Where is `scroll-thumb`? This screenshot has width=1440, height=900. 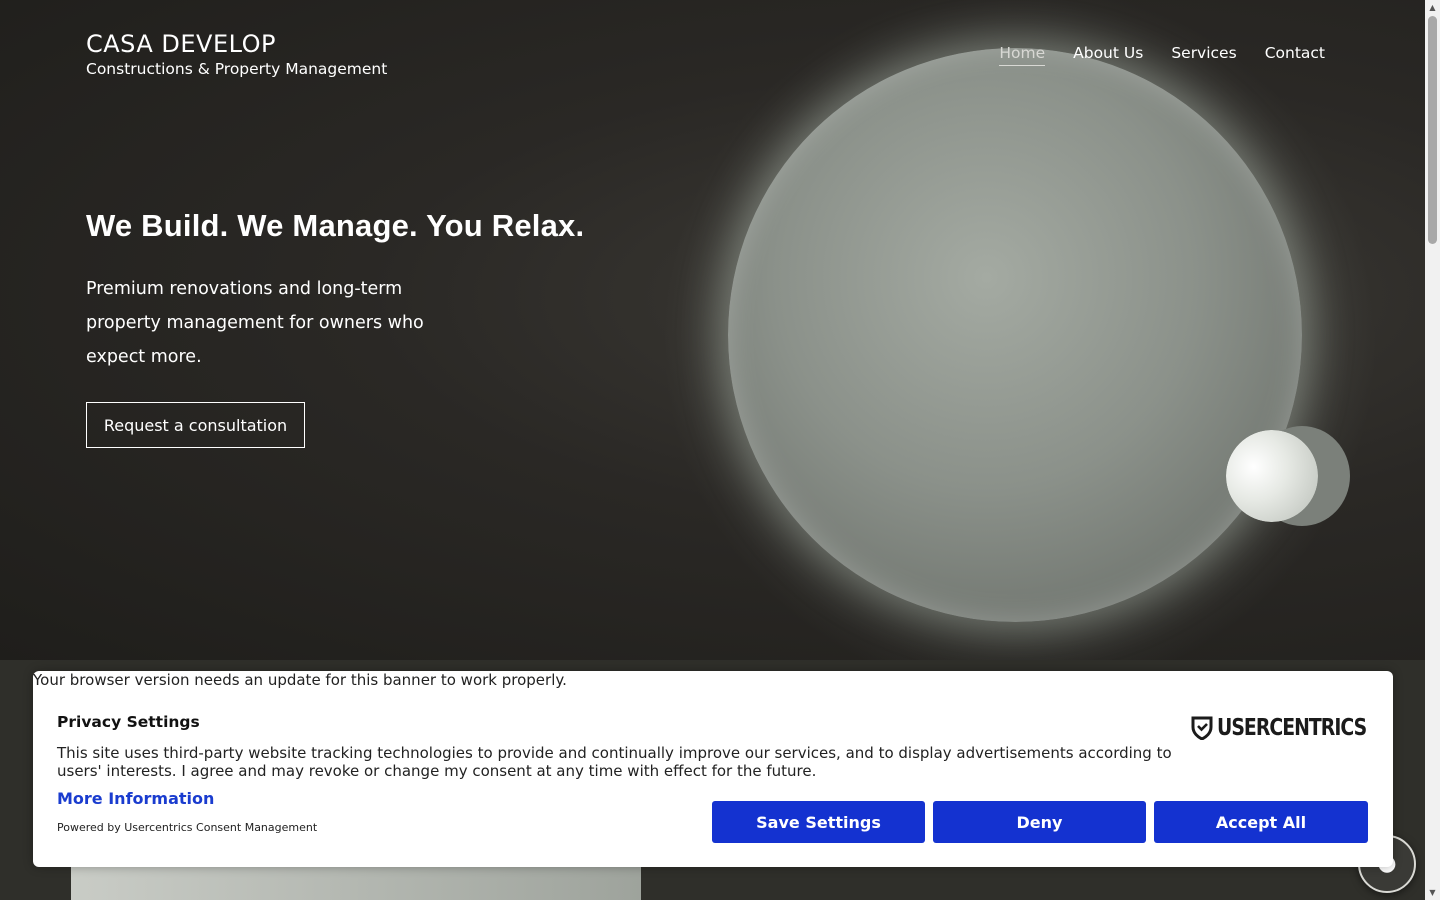 scroll-thumb is located at coordinates (1432, 130).